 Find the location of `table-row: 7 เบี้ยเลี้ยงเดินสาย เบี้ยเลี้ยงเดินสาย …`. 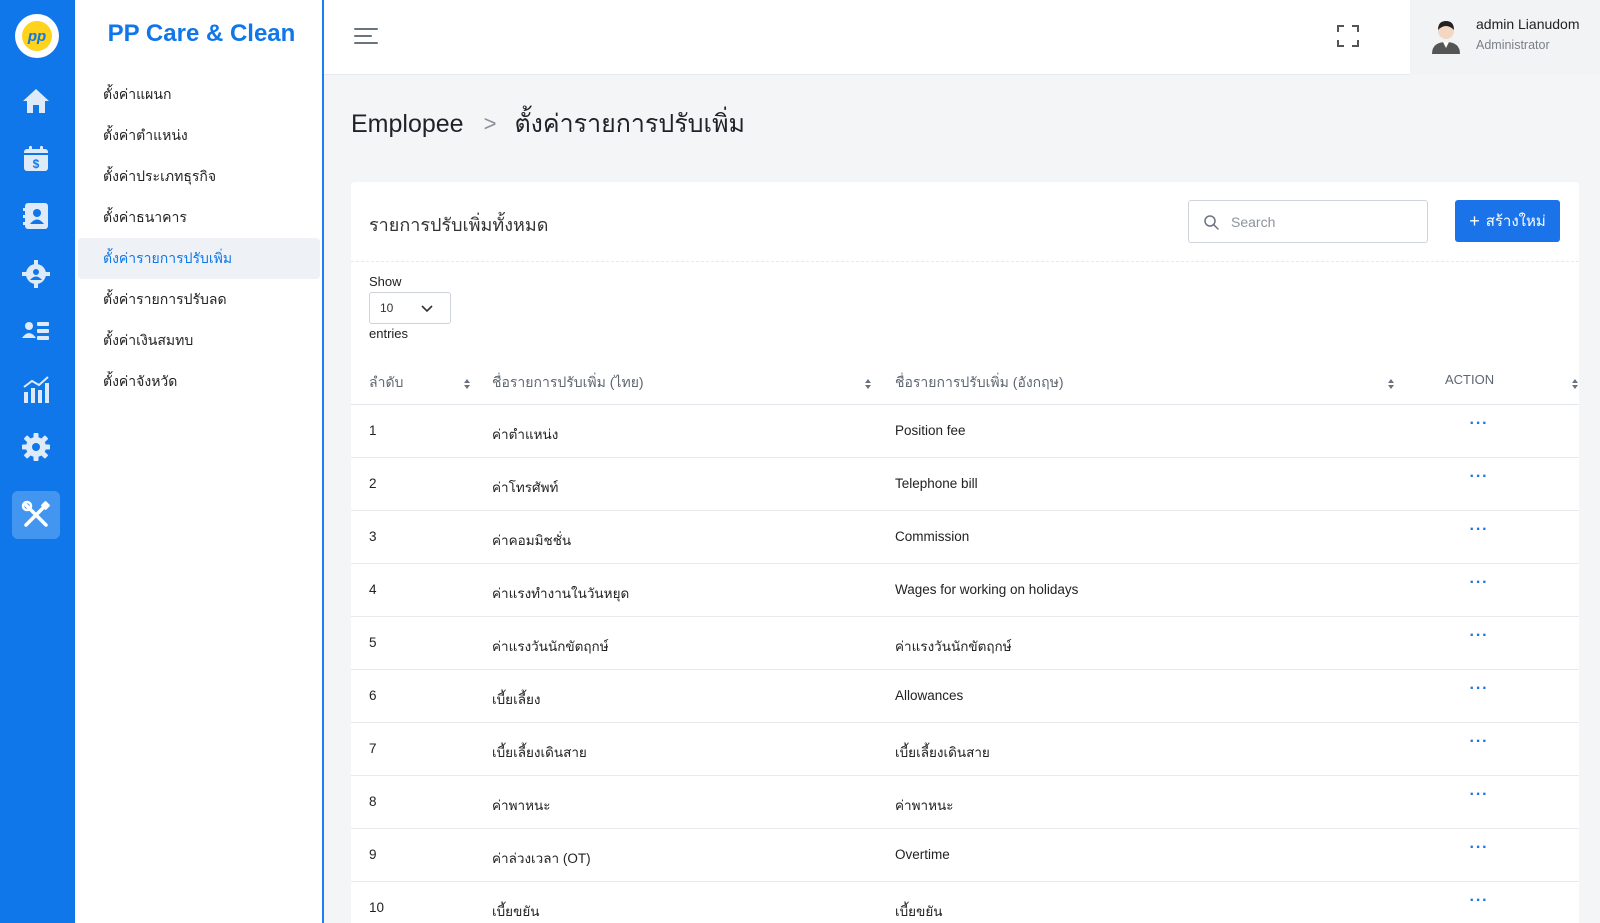

table-row: 7 เบี้ยเลี้ยงเดินสาย เบี้ยเลี้ยงเดินสาย … is located at coordinates (965, 749).